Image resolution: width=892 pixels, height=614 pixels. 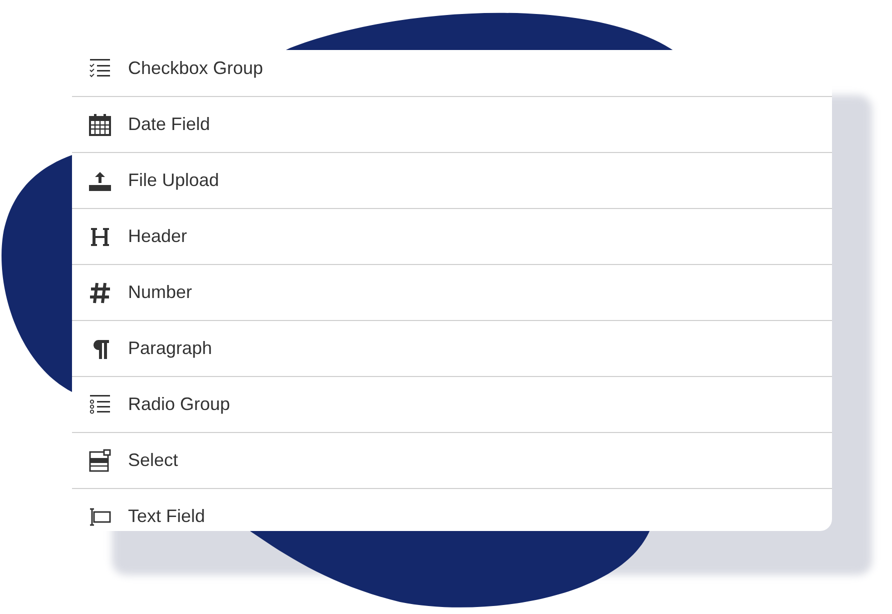 I want to click on radio-list-icon, so click(x=100, y=404).